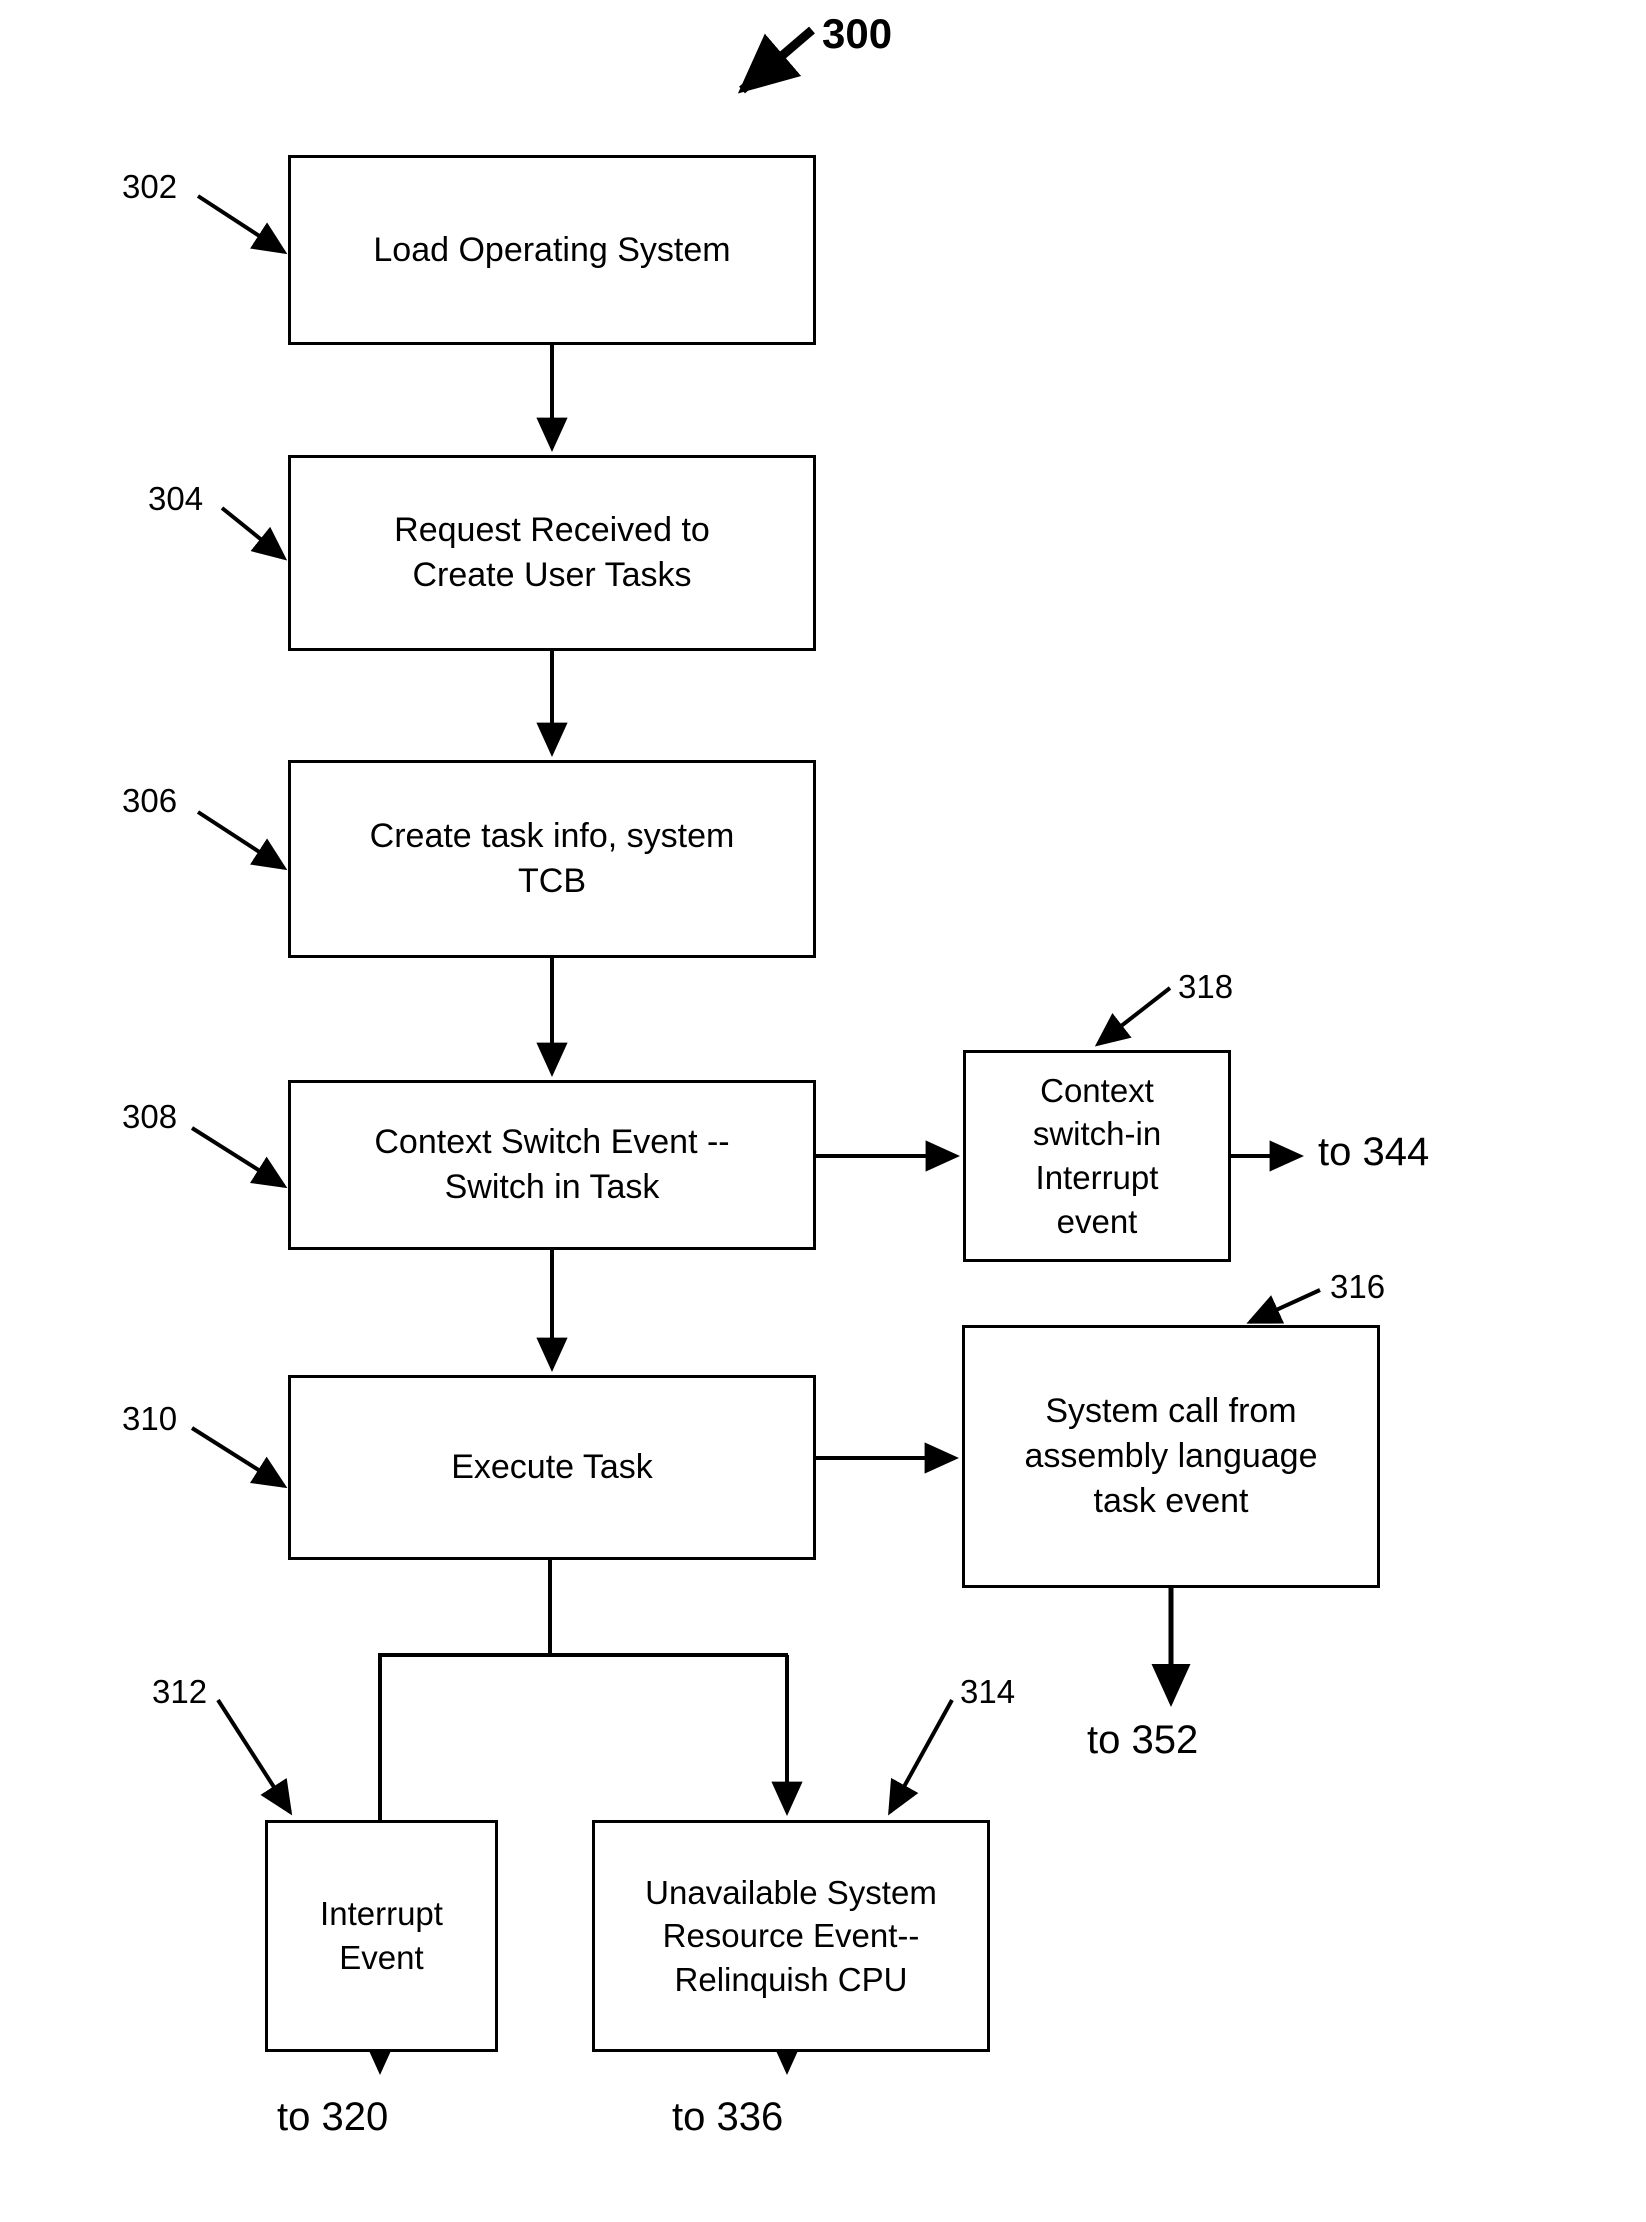 The width and height of the screenshot is (1646, 2222). What do you see at coordinates (176, 498) in the screenshot?
I see `ref-number-304: 304` at bounding box center [176, 498].